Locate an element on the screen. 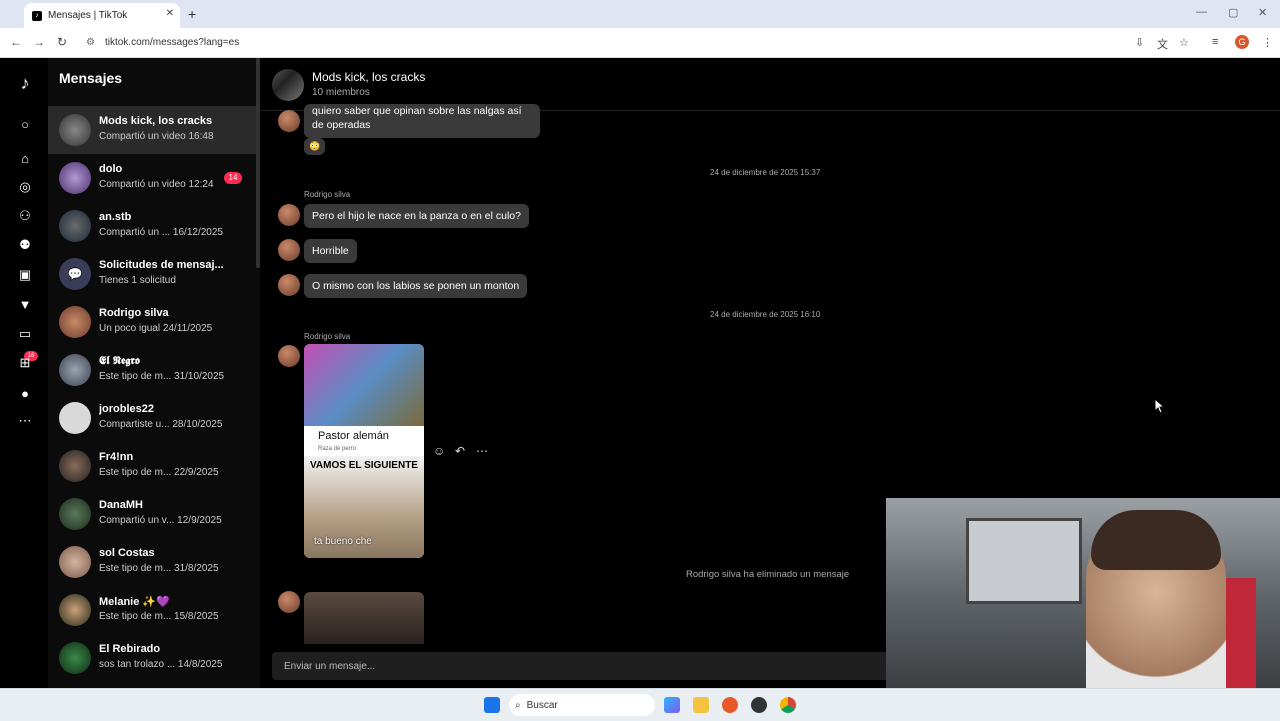 Image resolution: width=1280 pixels, height=721 pixels. conversation-name: sol Costas is located at coordinates (127, 553).